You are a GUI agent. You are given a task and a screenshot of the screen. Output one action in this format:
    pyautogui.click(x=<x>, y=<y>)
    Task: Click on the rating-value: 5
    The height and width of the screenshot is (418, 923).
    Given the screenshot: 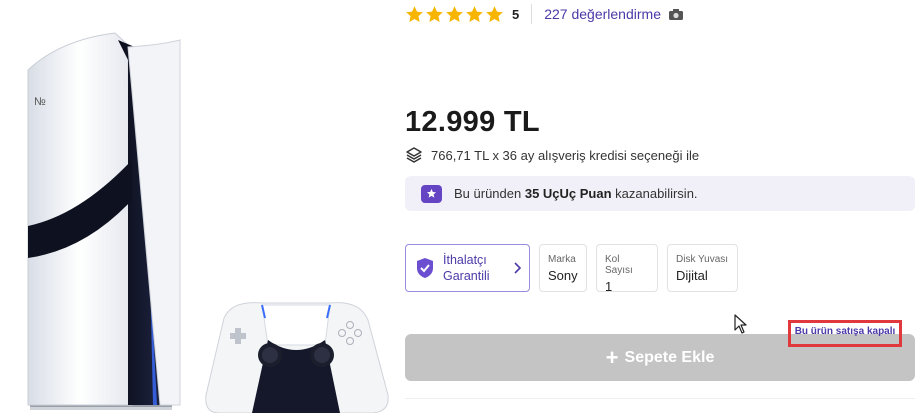 What is the action you would take?
    pyautogui.click(x=516, y=14)
    